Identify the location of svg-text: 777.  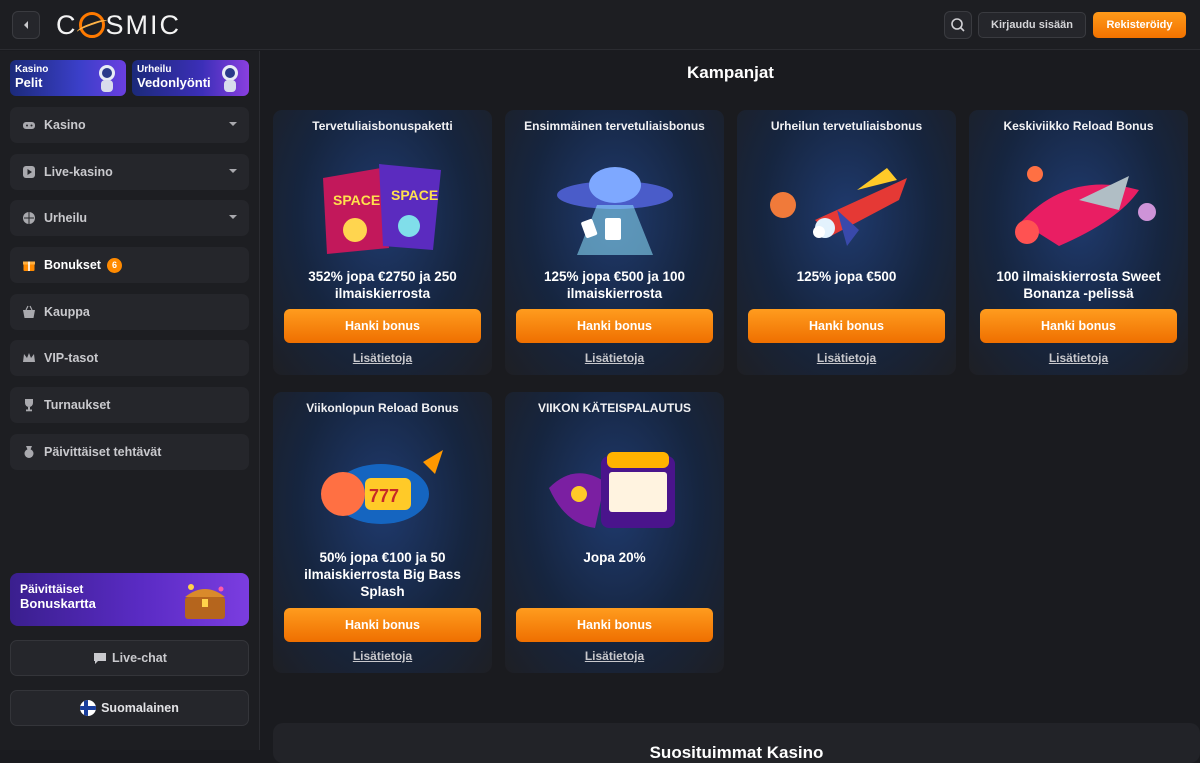
(384, 496).